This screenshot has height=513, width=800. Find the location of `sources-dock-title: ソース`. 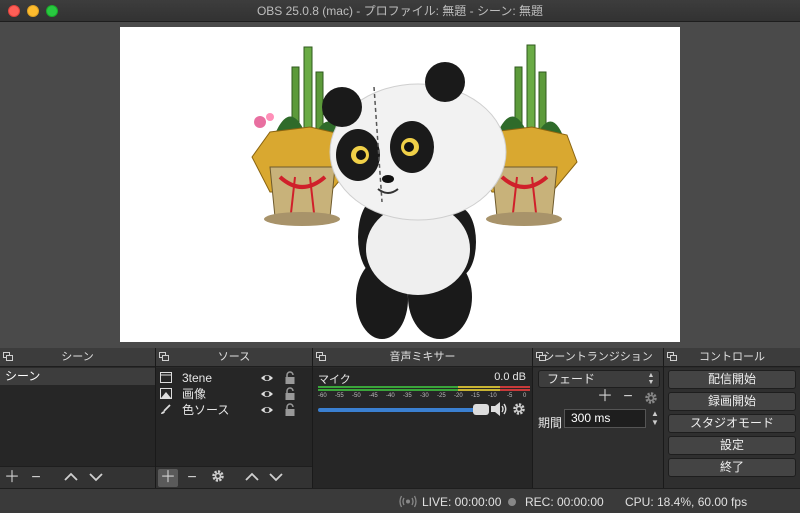

sources-dock-title: ソース is located at coordinates (234, 357).